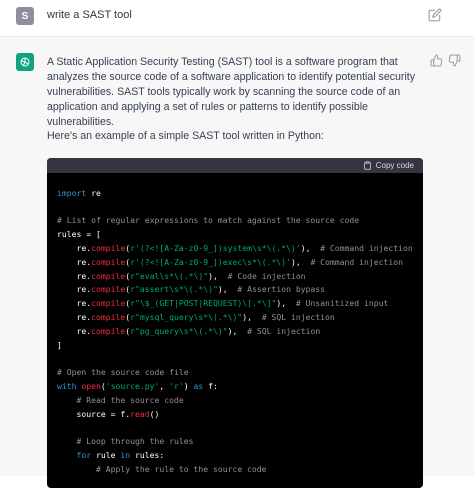 The height and width of the screenshot is (488, 474). What do you see at coordinates (137, 385) in the screenshot?
I see `code-line: with open('source.py', 'r') as f:` at bounding box center [137, 385].